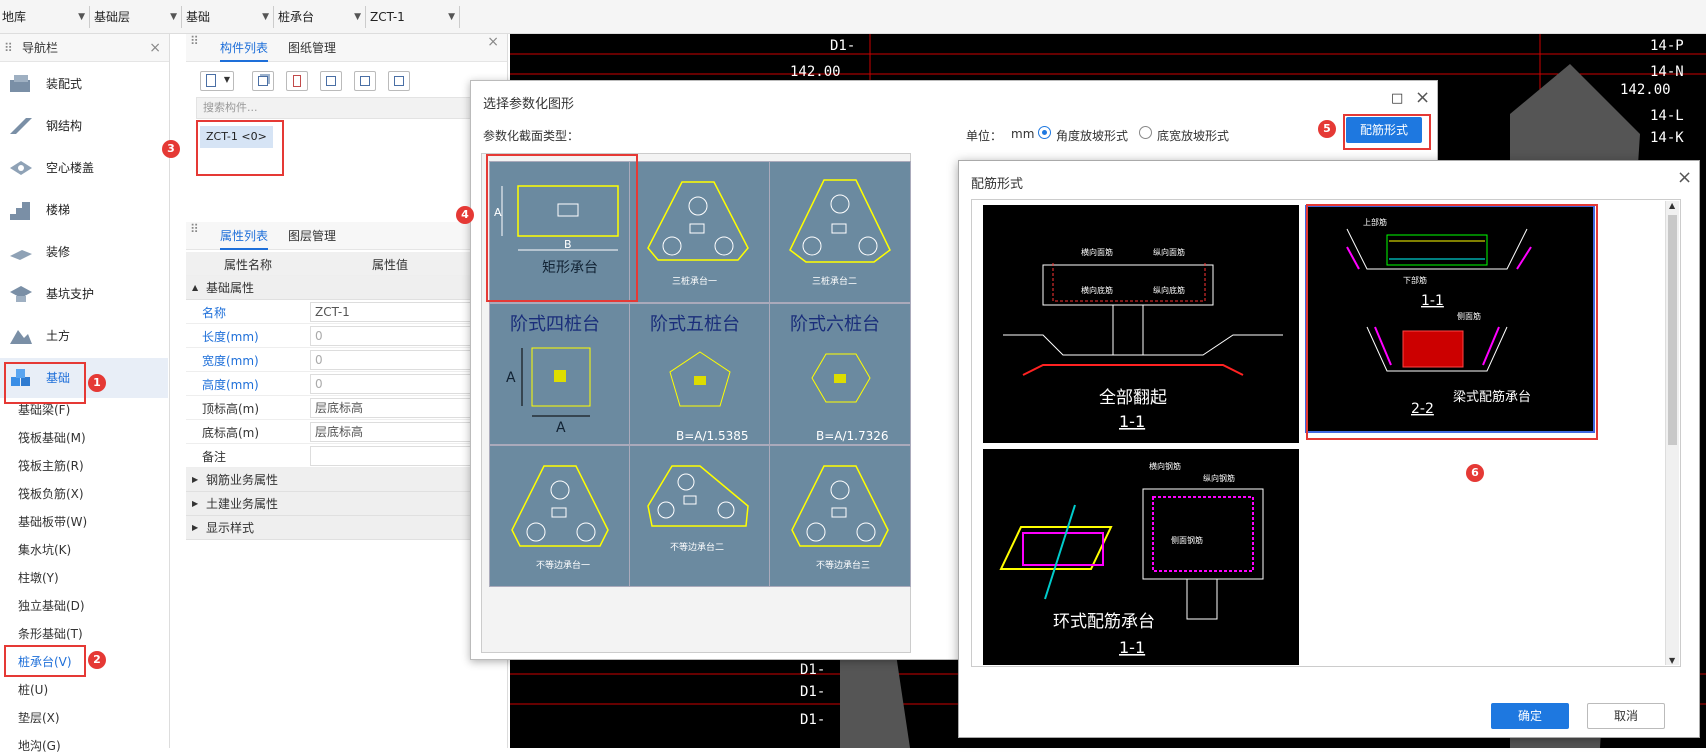 This screenshot has width=1706, height=756. I want to click on nav-item-hollow-slab: 空心楼盖, so click(84, 168).